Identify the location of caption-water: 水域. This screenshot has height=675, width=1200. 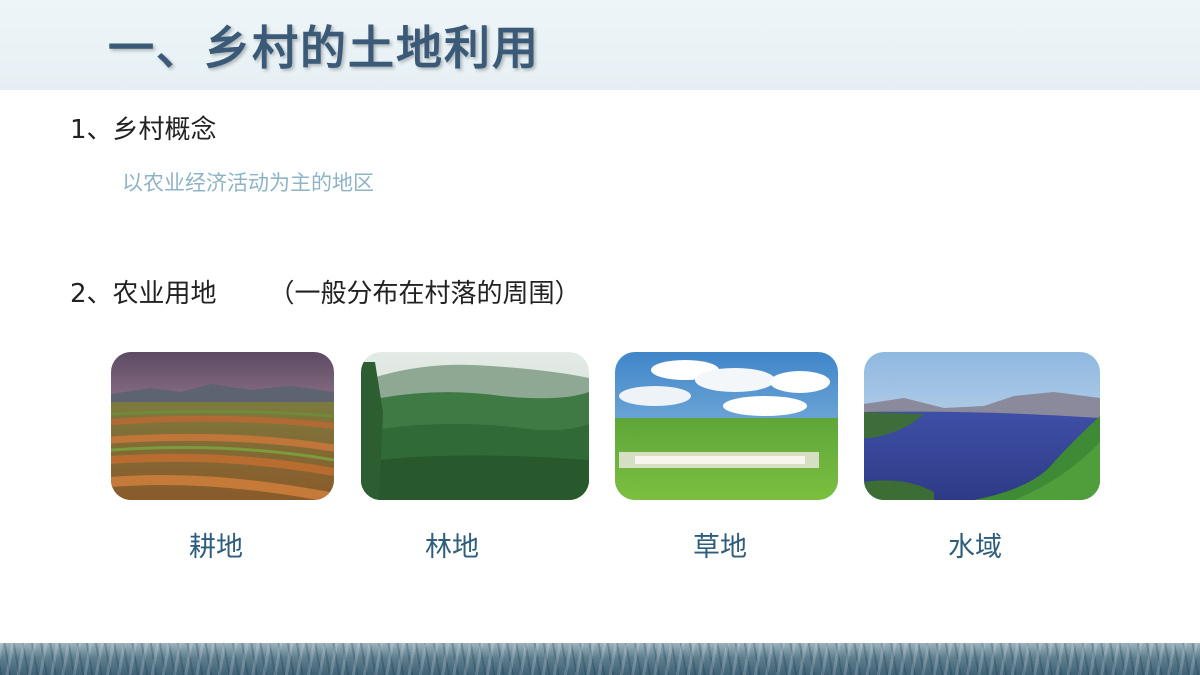
(975, 547).